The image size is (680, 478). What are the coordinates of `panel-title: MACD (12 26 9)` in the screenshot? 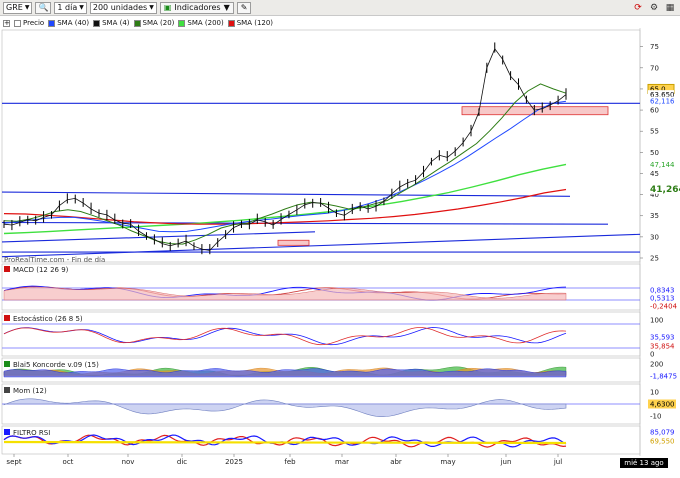 It's located at (41, 270).